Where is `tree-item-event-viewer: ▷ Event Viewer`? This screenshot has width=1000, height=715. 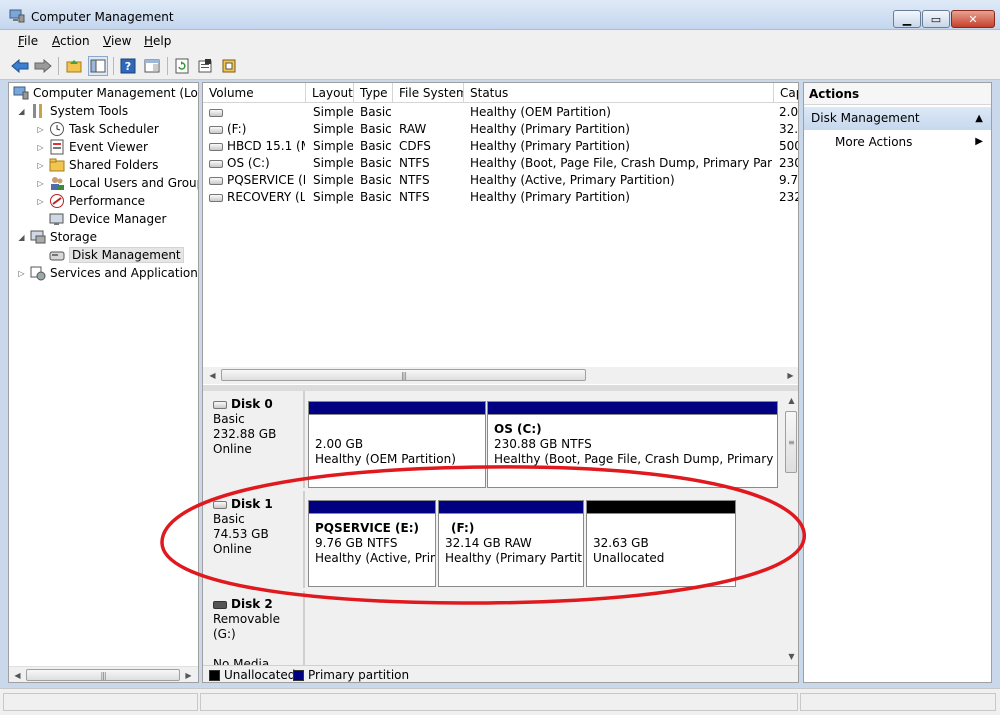 tree-item-event-viewer: ▷ Event Viewer is located at coordinates (92, 147).